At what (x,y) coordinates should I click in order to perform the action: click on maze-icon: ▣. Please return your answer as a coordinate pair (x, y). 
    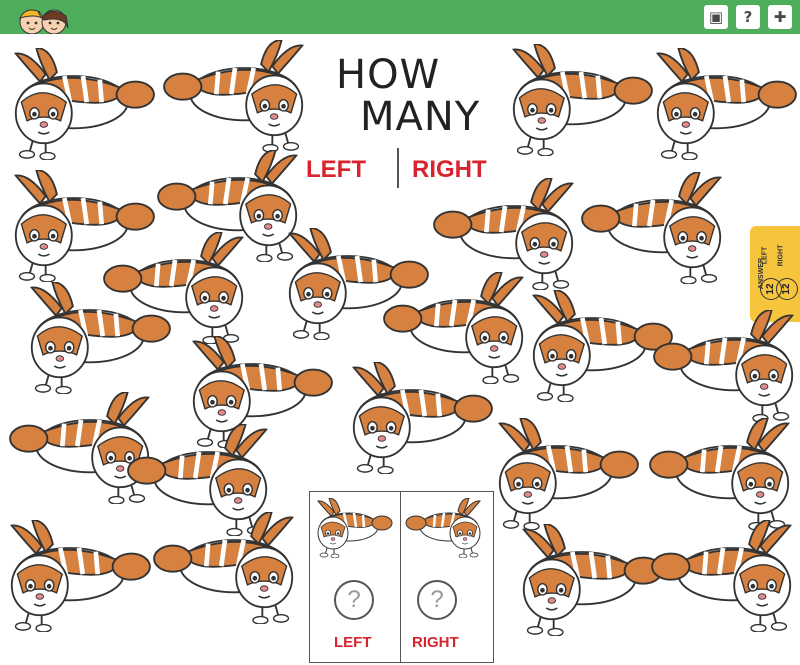
    Looking at the image, I should click on (716, 17).